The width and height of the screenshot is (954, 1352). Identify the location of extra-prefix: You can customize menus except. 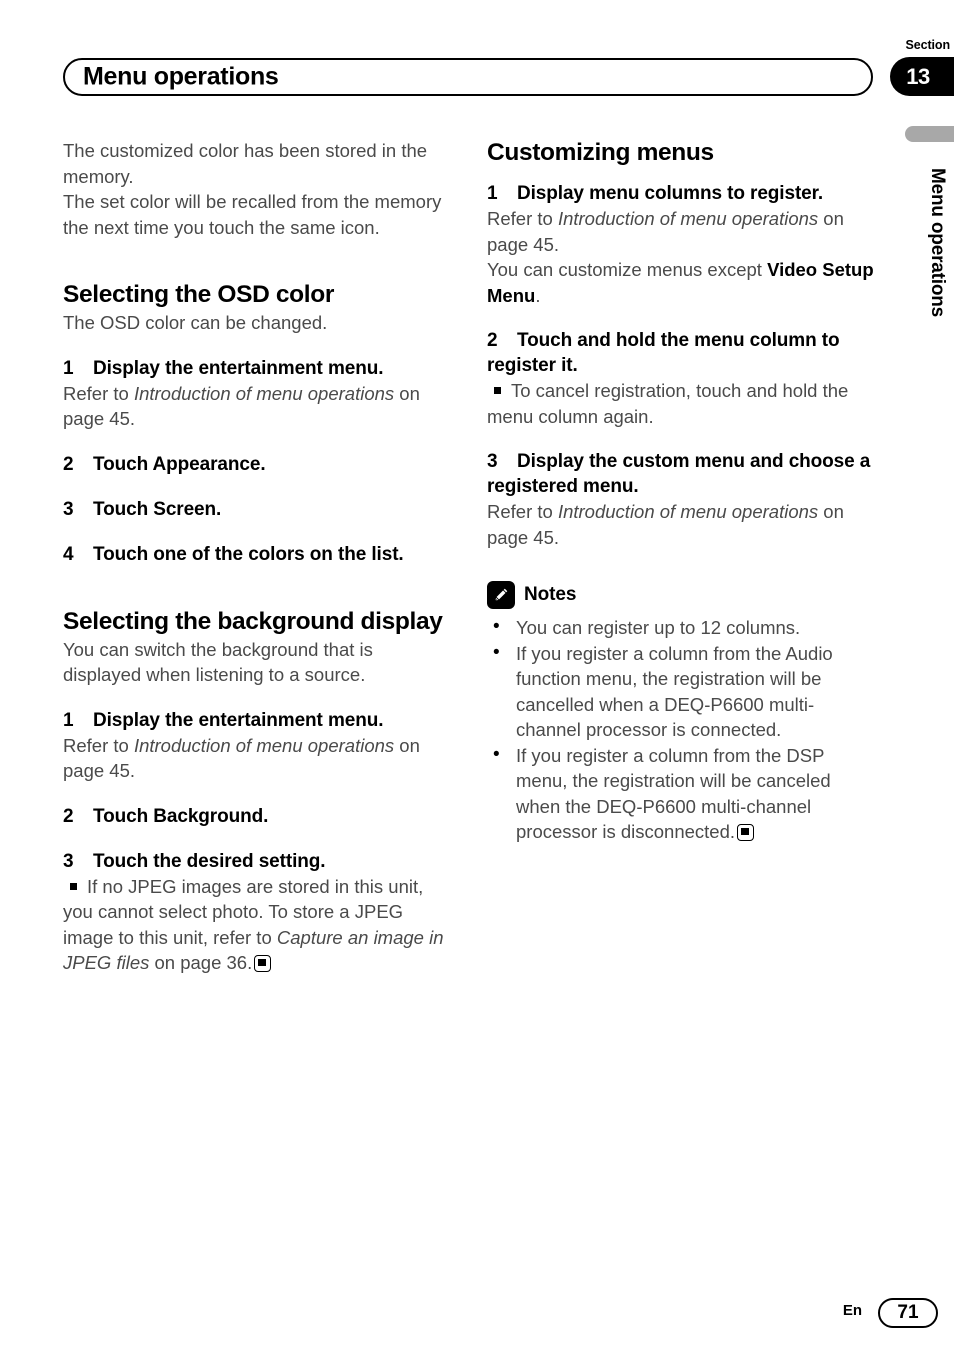
(627, 269).